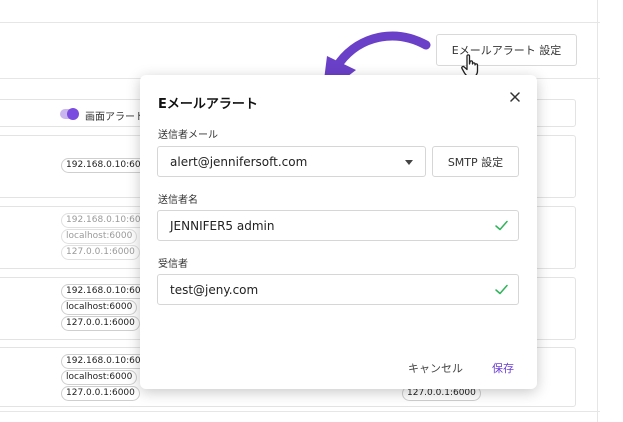  Describe the element at coordinates (208, 104) in the screenshot. I see `dialog-title: Eメールアラート` at that location.